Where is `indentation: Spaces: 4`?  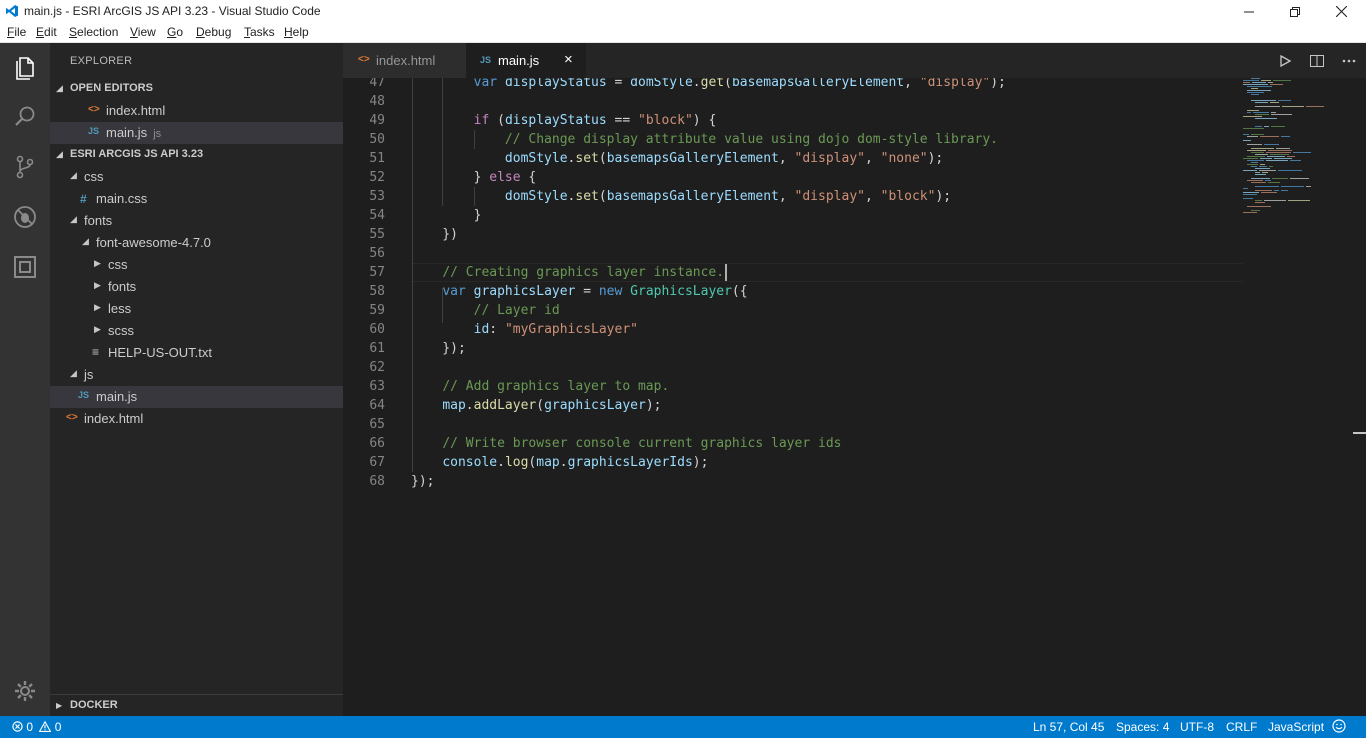
indentation: Spaces: 4 is located at coordinates (1142, 727).